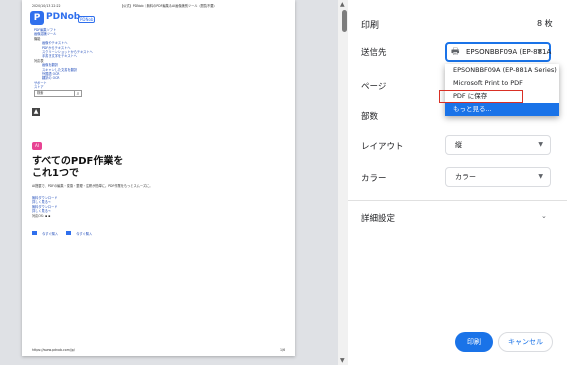  What do you see at coordinates (344, 21) in the screenshot?
I see `scroll-thumb` at bounding box center [344, 21].